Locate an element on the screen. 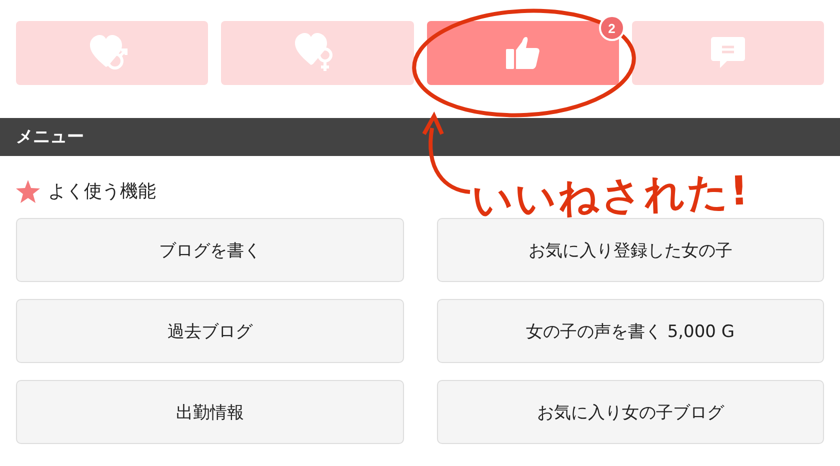 This screenshot has height=466, width=840. speech-bubble-icon is located at coordinates (727, 53).